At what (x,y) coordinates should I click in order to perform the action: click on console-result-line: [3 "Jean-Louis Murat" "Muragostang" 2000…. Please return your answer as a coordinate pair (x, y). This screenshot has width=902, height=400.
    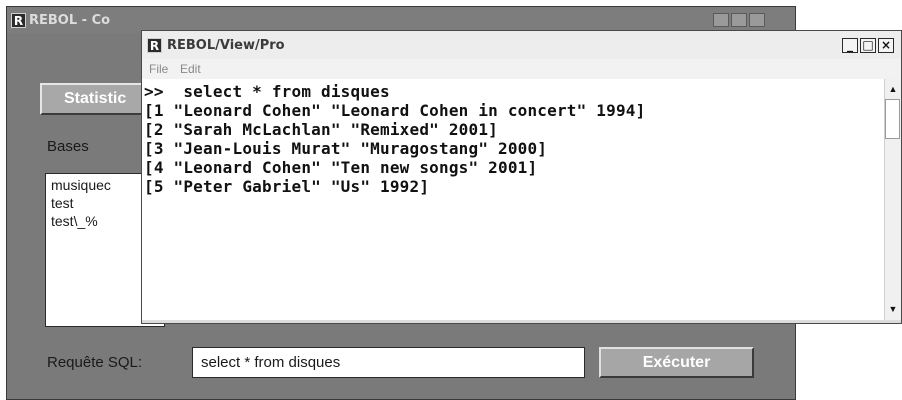
    Looking at the image, I should click on (346, 148).